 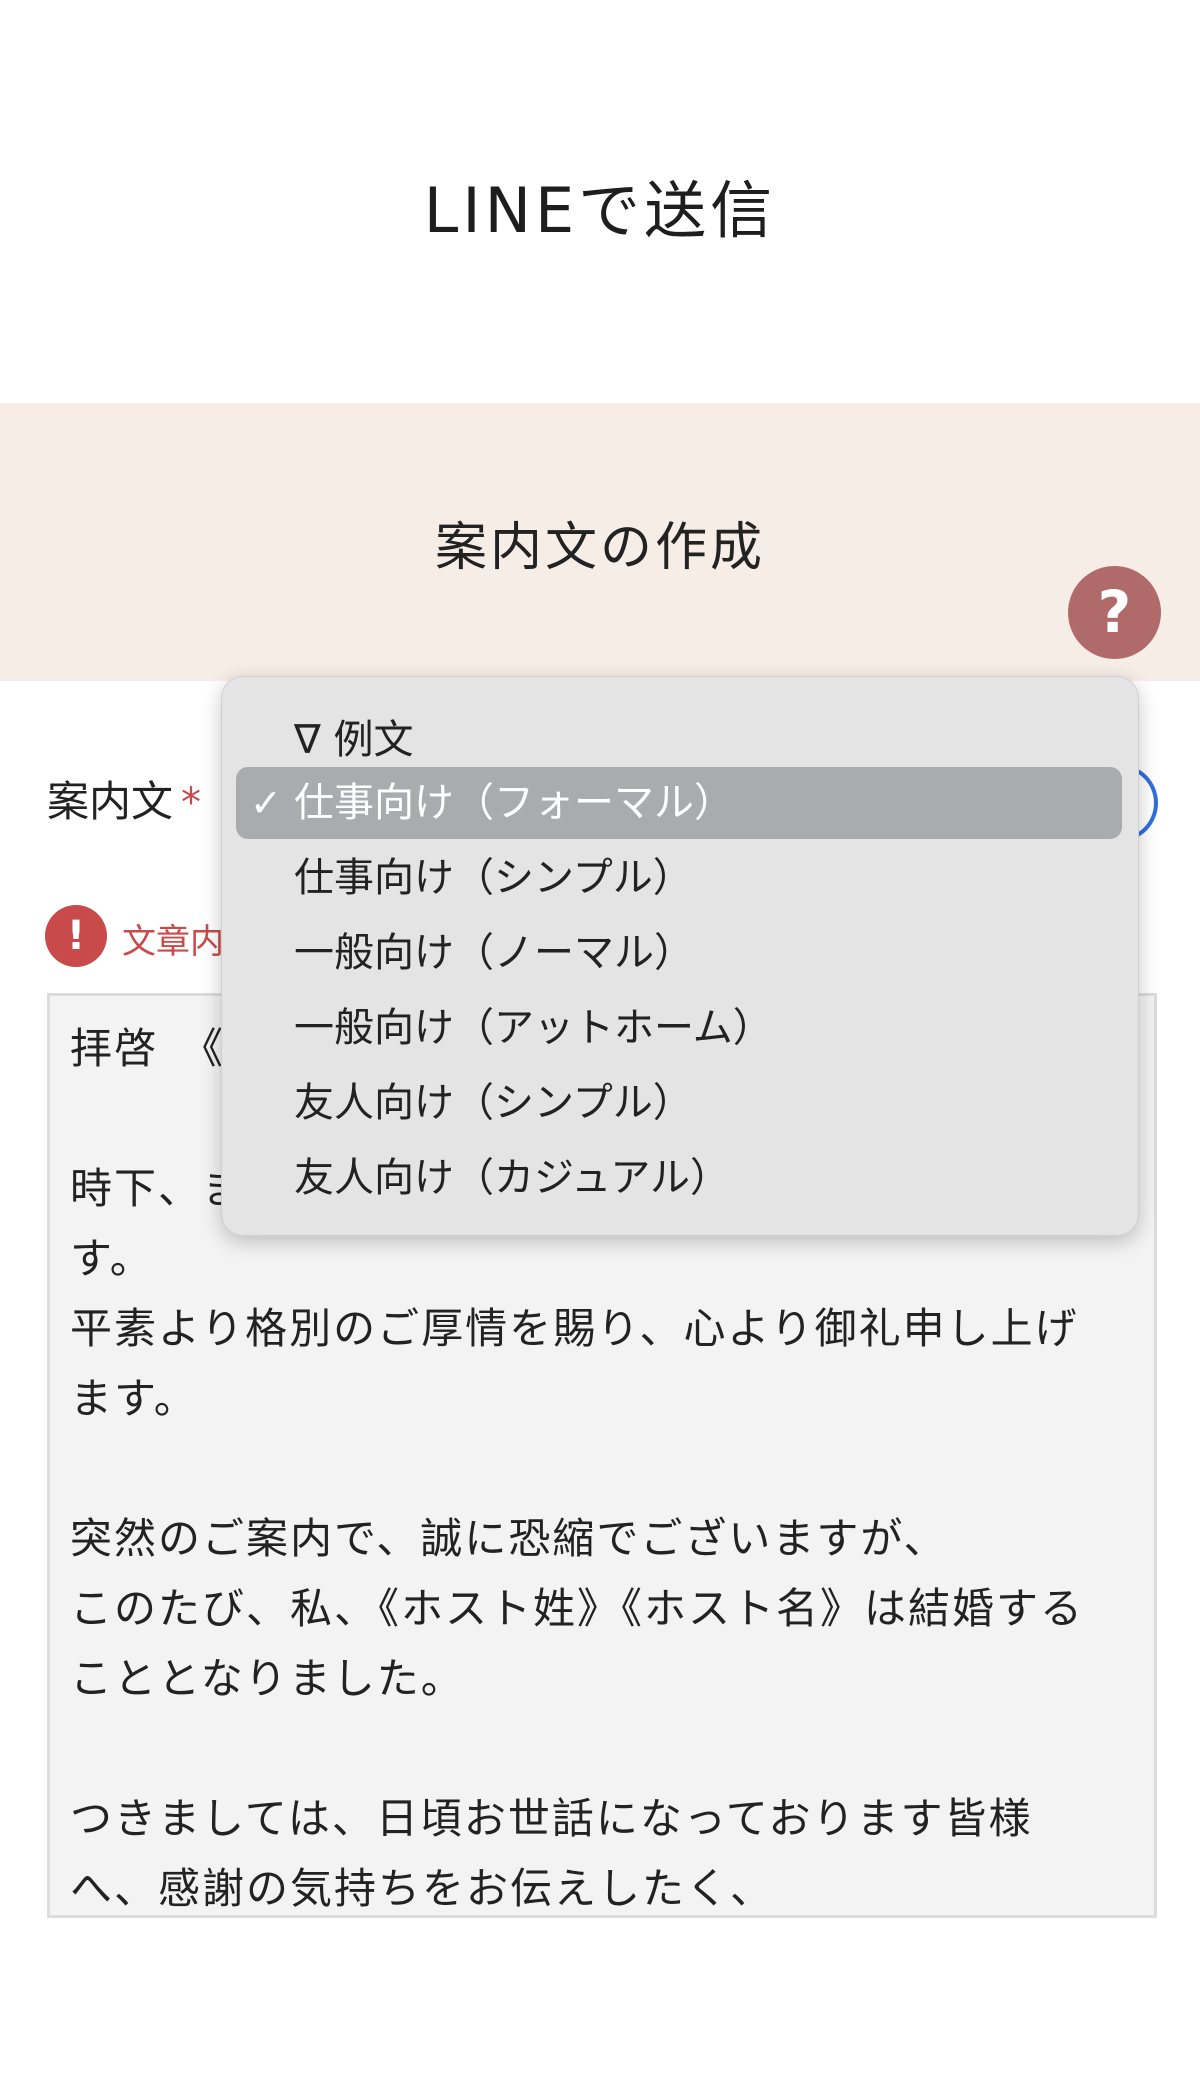 I want to click on dropdown-option-label: 一般向け（アットホーム）, so click(x=533, y=1028).